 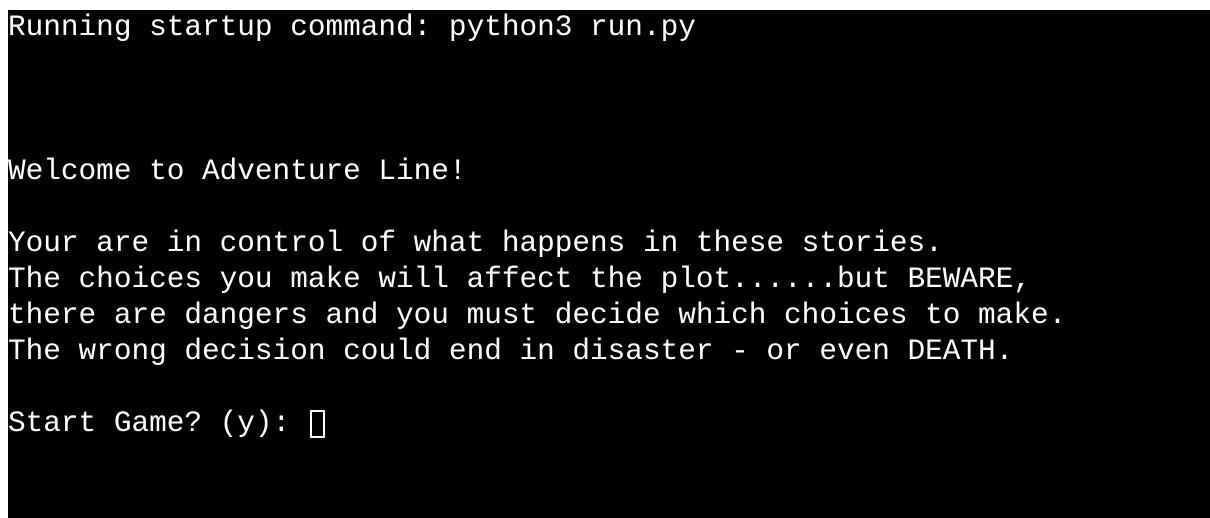 I want to click on text-cursor, so click(x=317, y=424).